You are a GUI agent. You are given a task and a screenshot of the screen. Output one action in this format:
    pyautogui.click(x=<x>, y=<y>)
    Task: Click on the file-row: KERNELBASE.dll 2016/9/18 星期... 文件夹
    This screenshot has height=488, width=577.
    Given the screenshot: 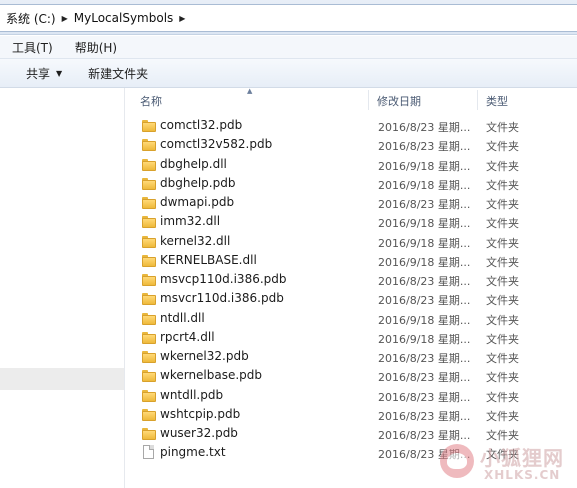 What is the action you would take?
    pyautogui.click(x=354, y=260)
    